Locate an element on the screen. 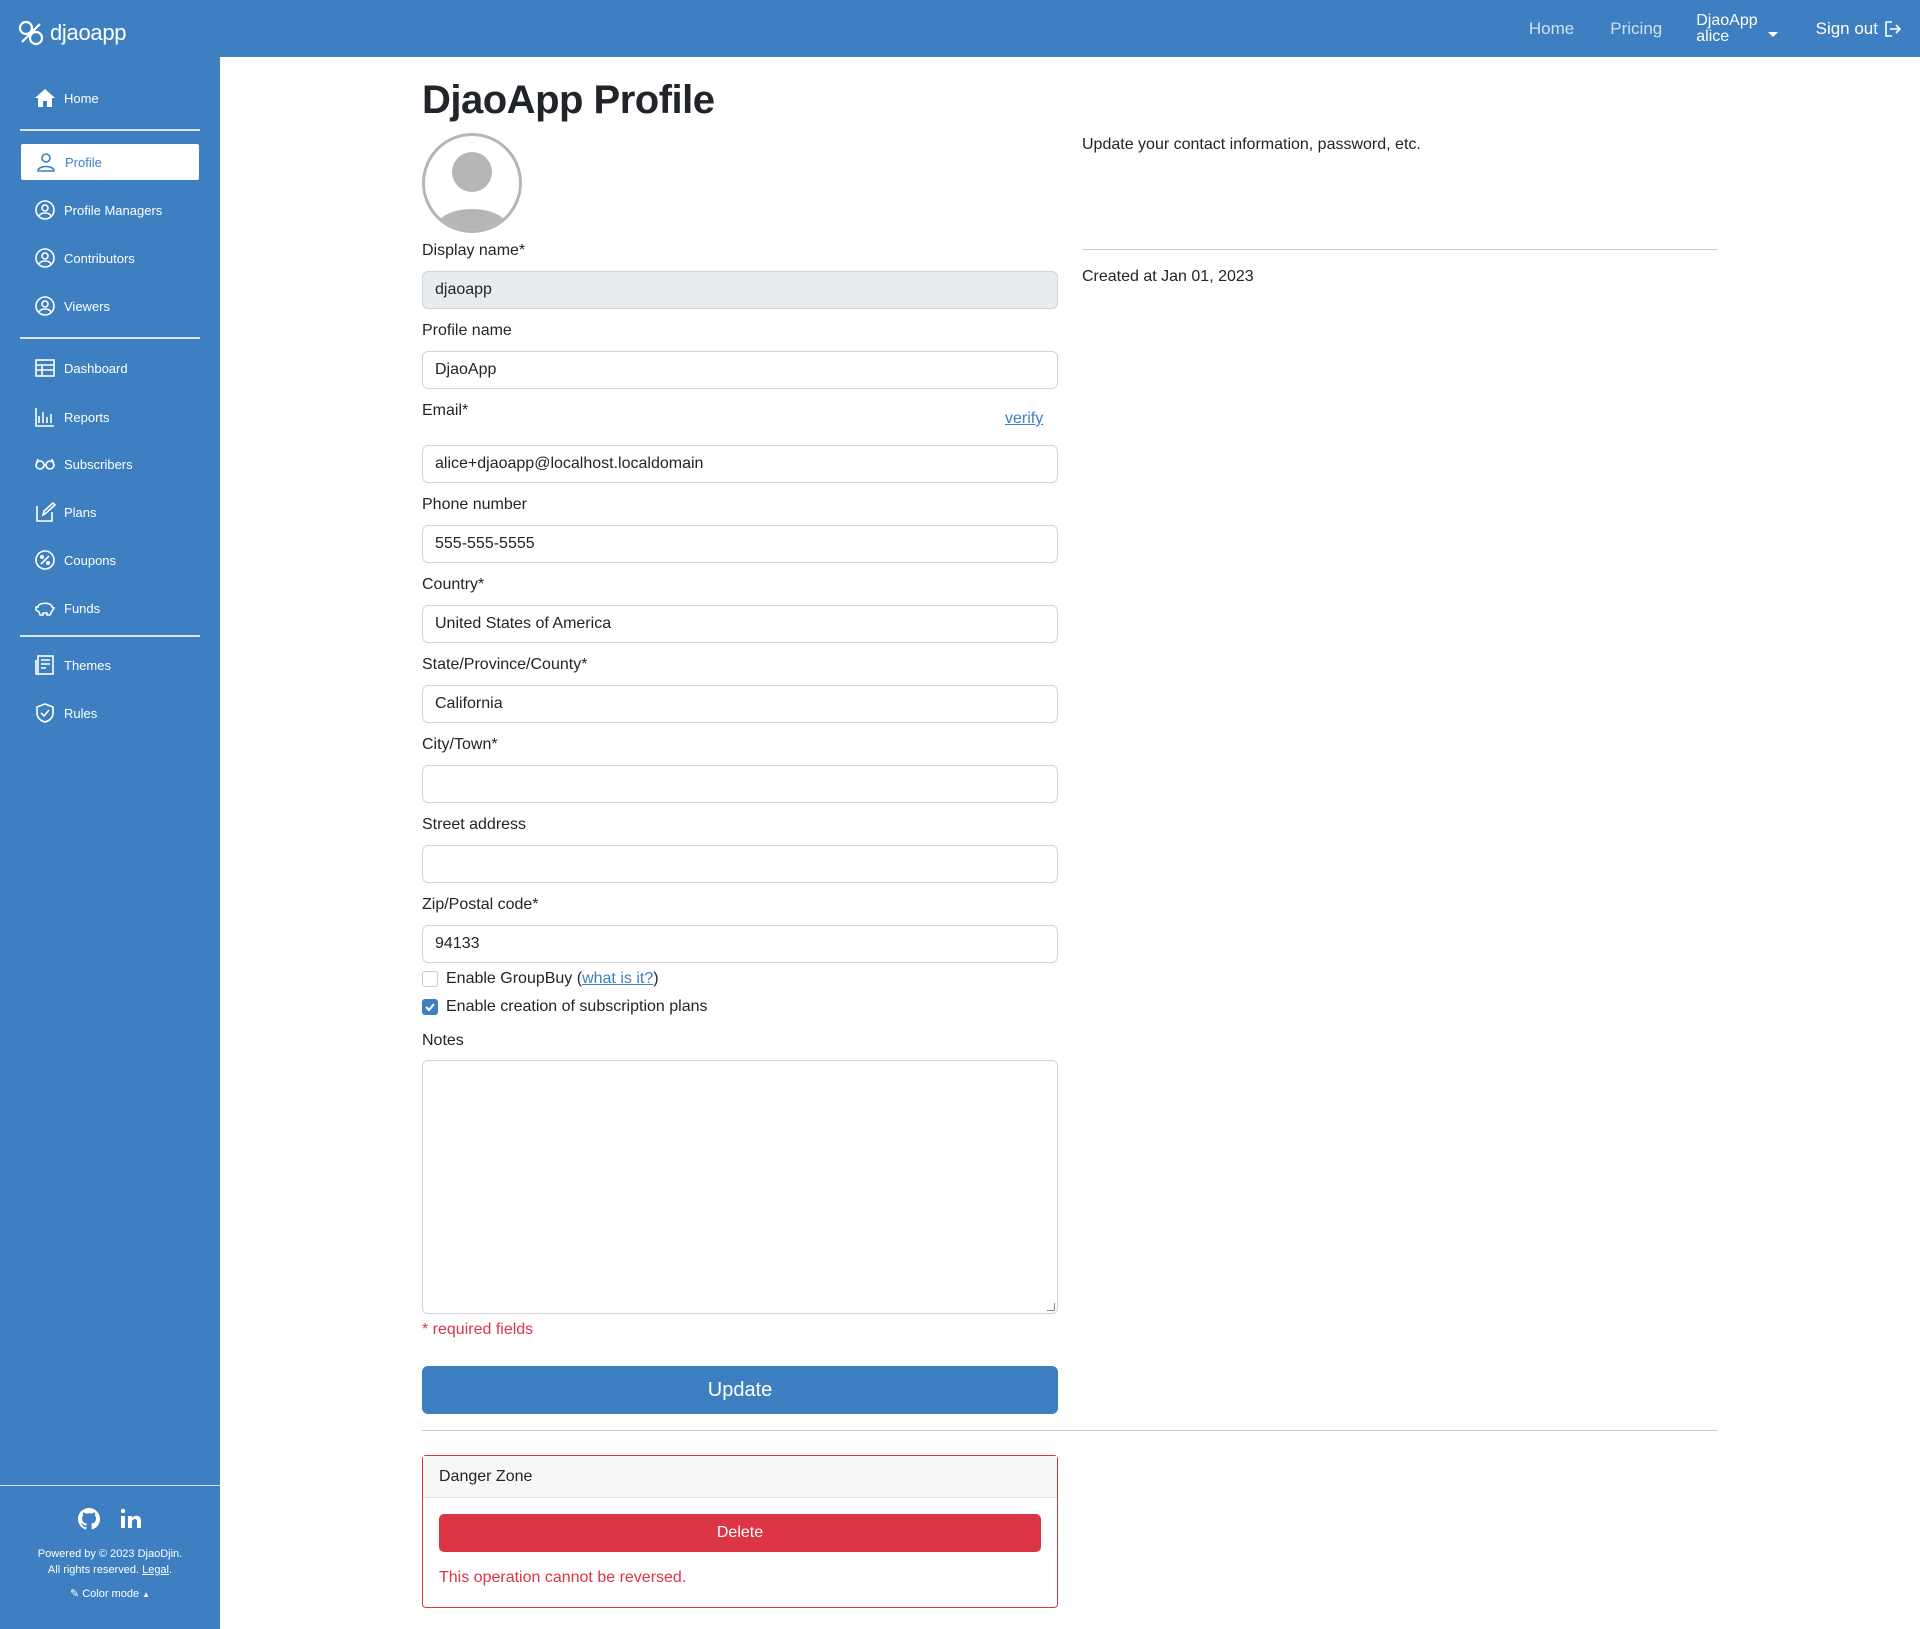 This screenshot has height=1629, width=1920. sidebar-item-label: Viewers is located at coordinates (87, 306).